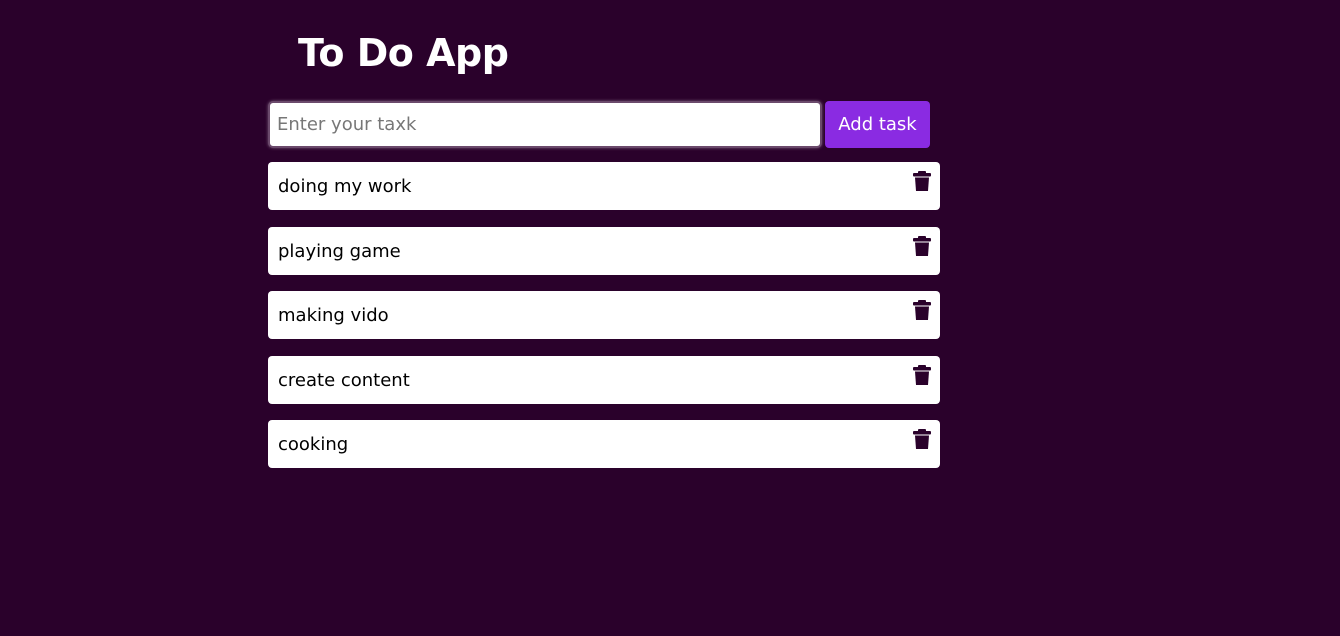 The image size is (1340, 636). Describe the element at coordinates (604, 186) in the screenshot. I see `task-item: doing my work` at that location.